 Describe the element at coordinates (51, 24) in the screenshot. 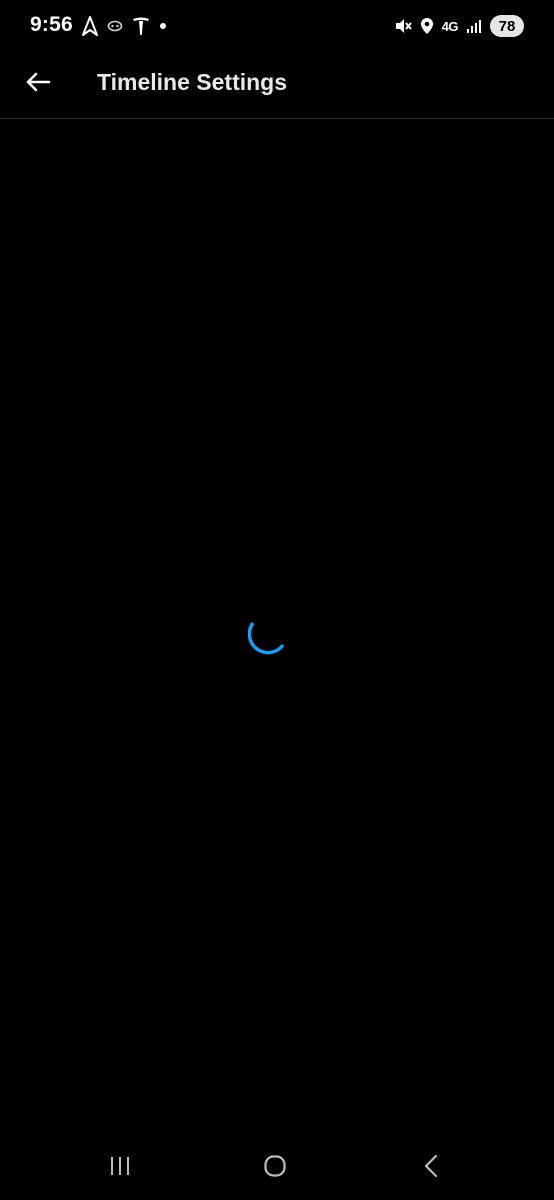

I see `status-time: 9:56` at that location.